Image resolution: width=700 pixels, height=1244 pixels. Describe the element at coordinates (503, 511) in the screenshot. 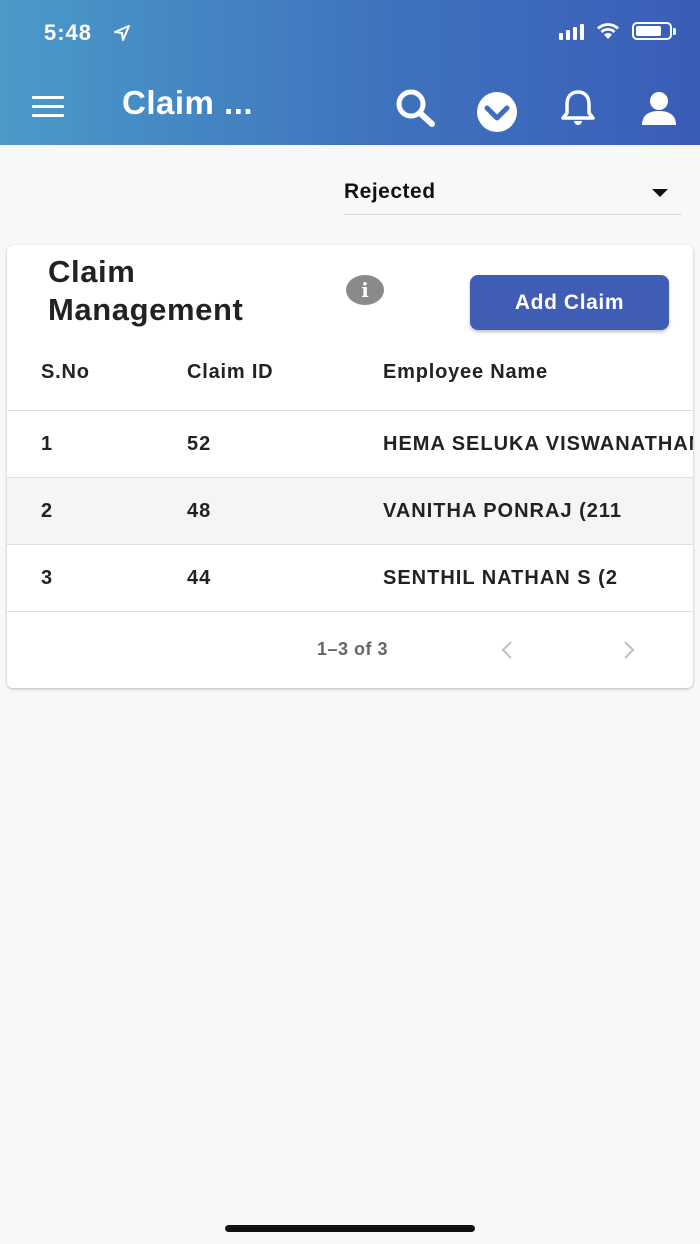

I see `cell-employee-name: VANITHA PONRAJ (211` at that location.